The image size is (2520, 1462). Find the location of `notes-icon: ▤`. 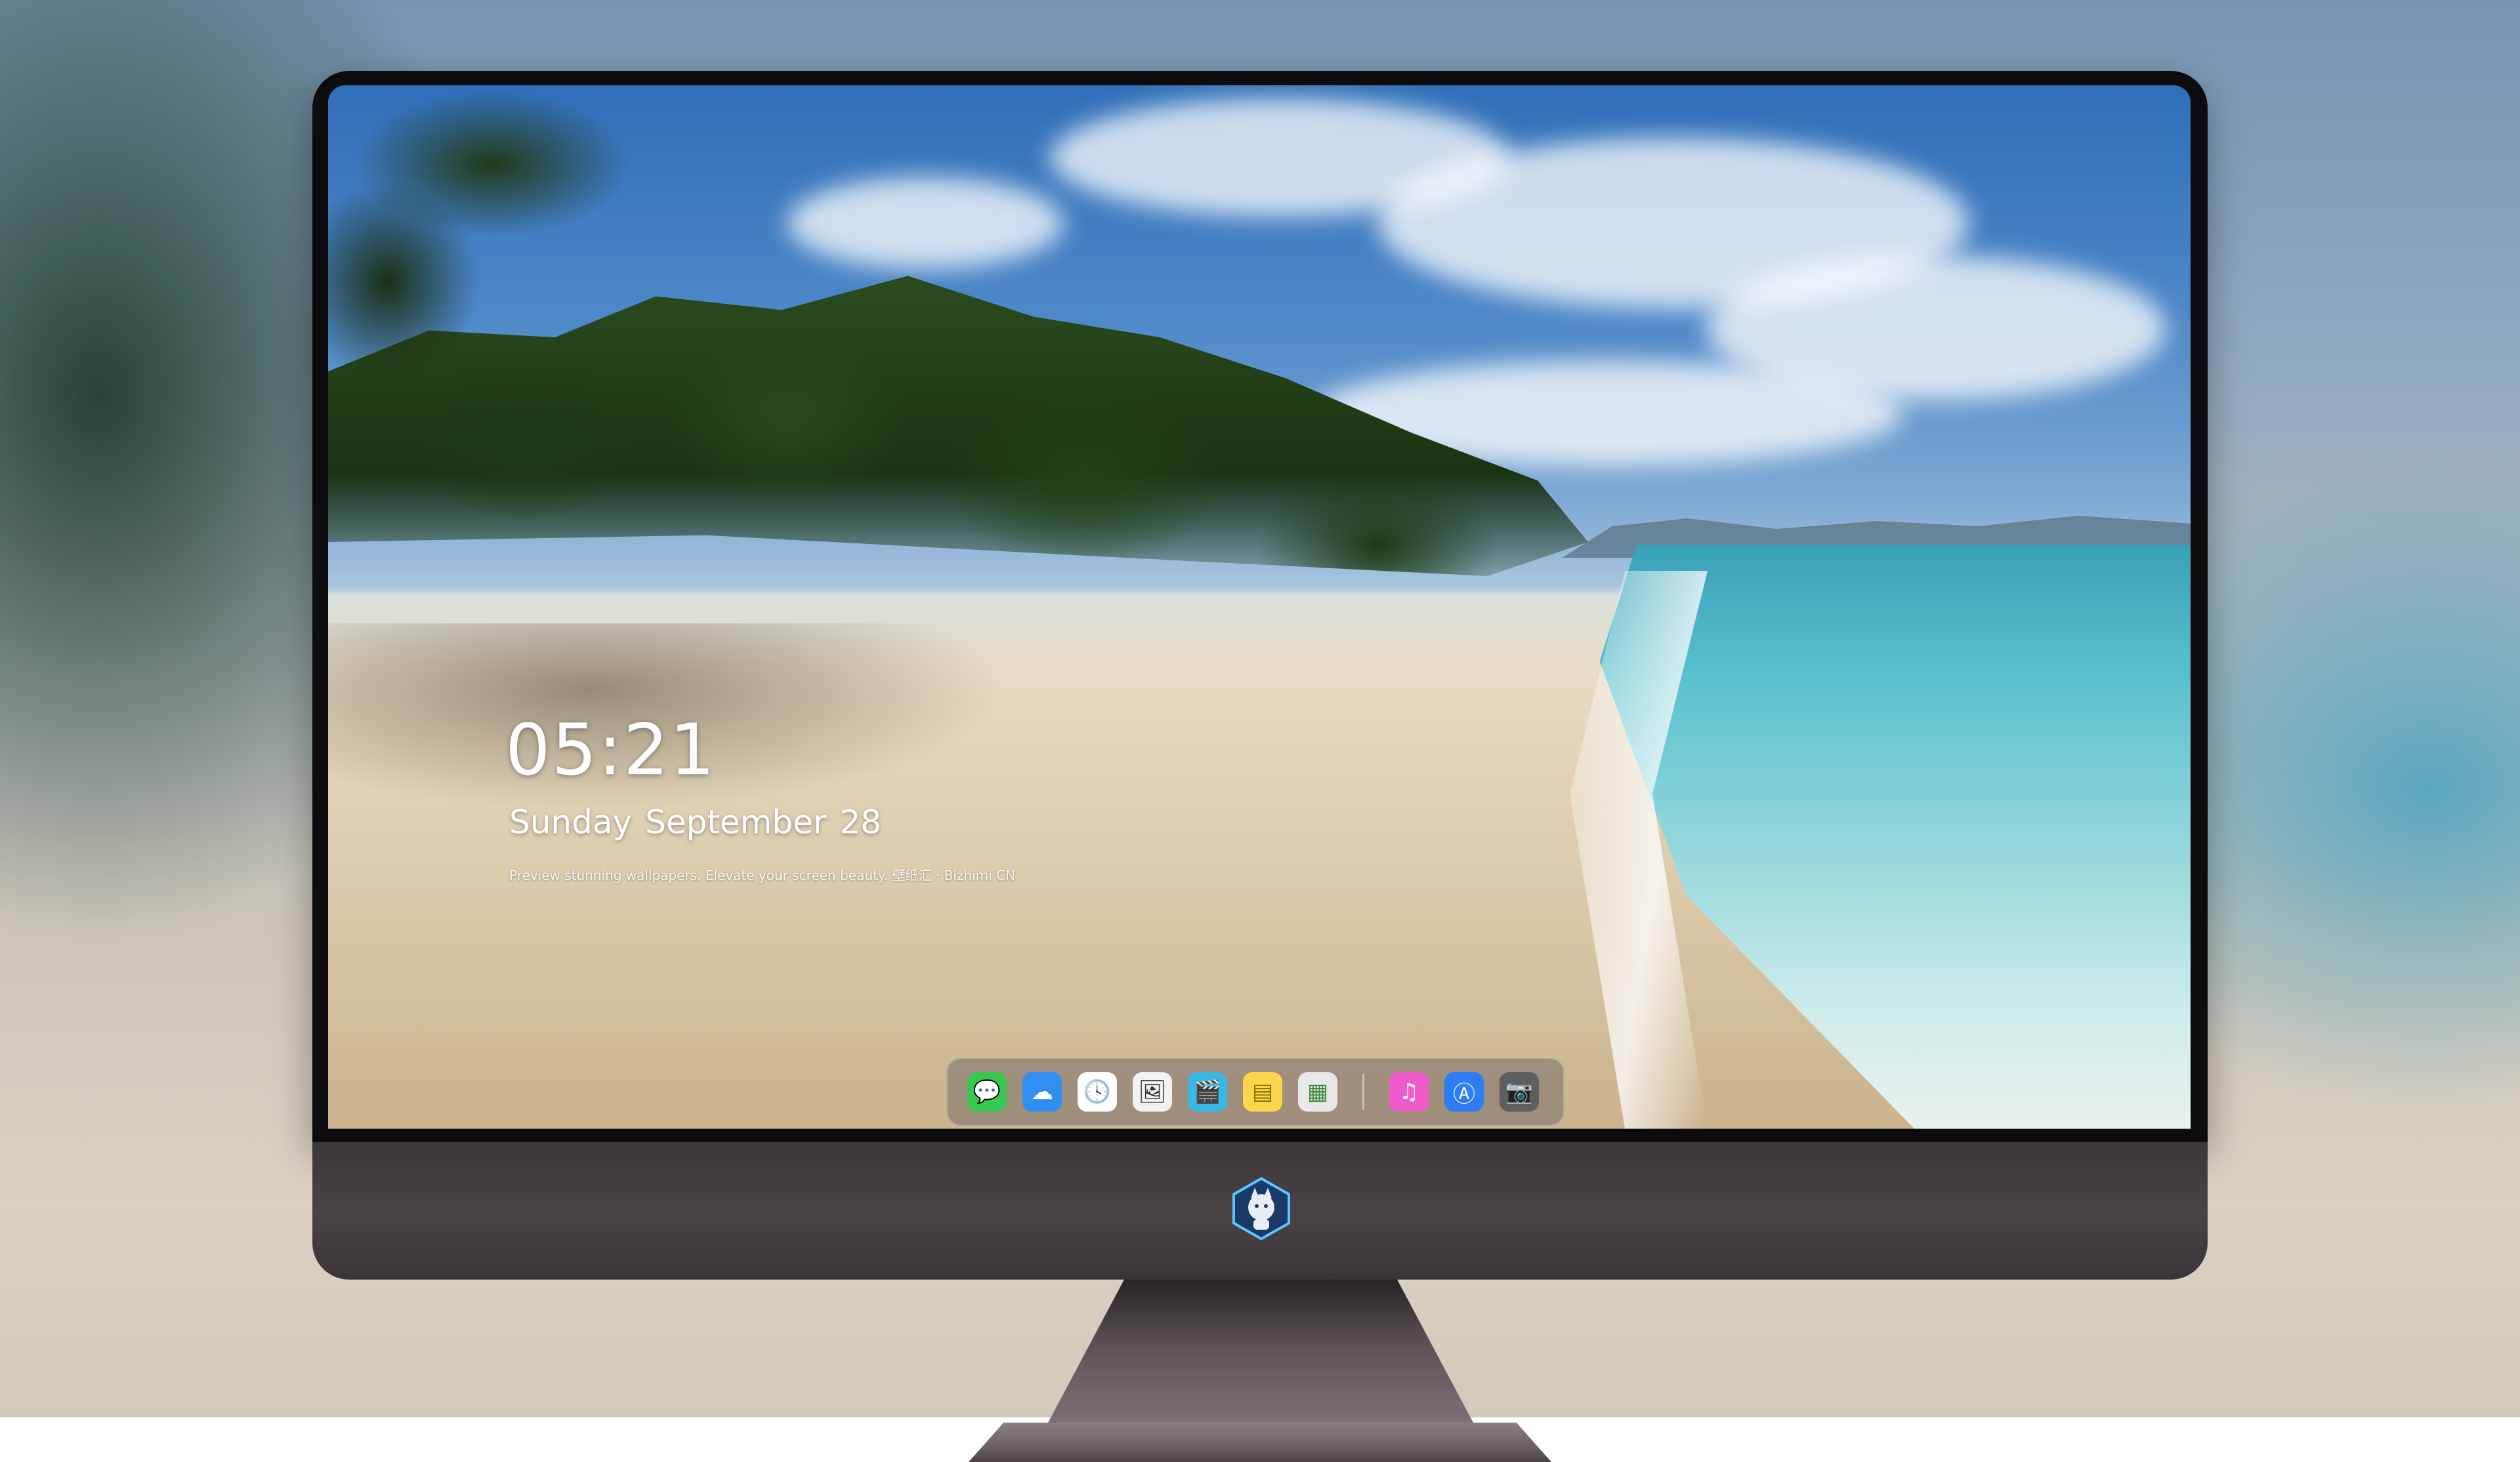

notes-icon: ▤ is located at coordinates (1262, 1092).